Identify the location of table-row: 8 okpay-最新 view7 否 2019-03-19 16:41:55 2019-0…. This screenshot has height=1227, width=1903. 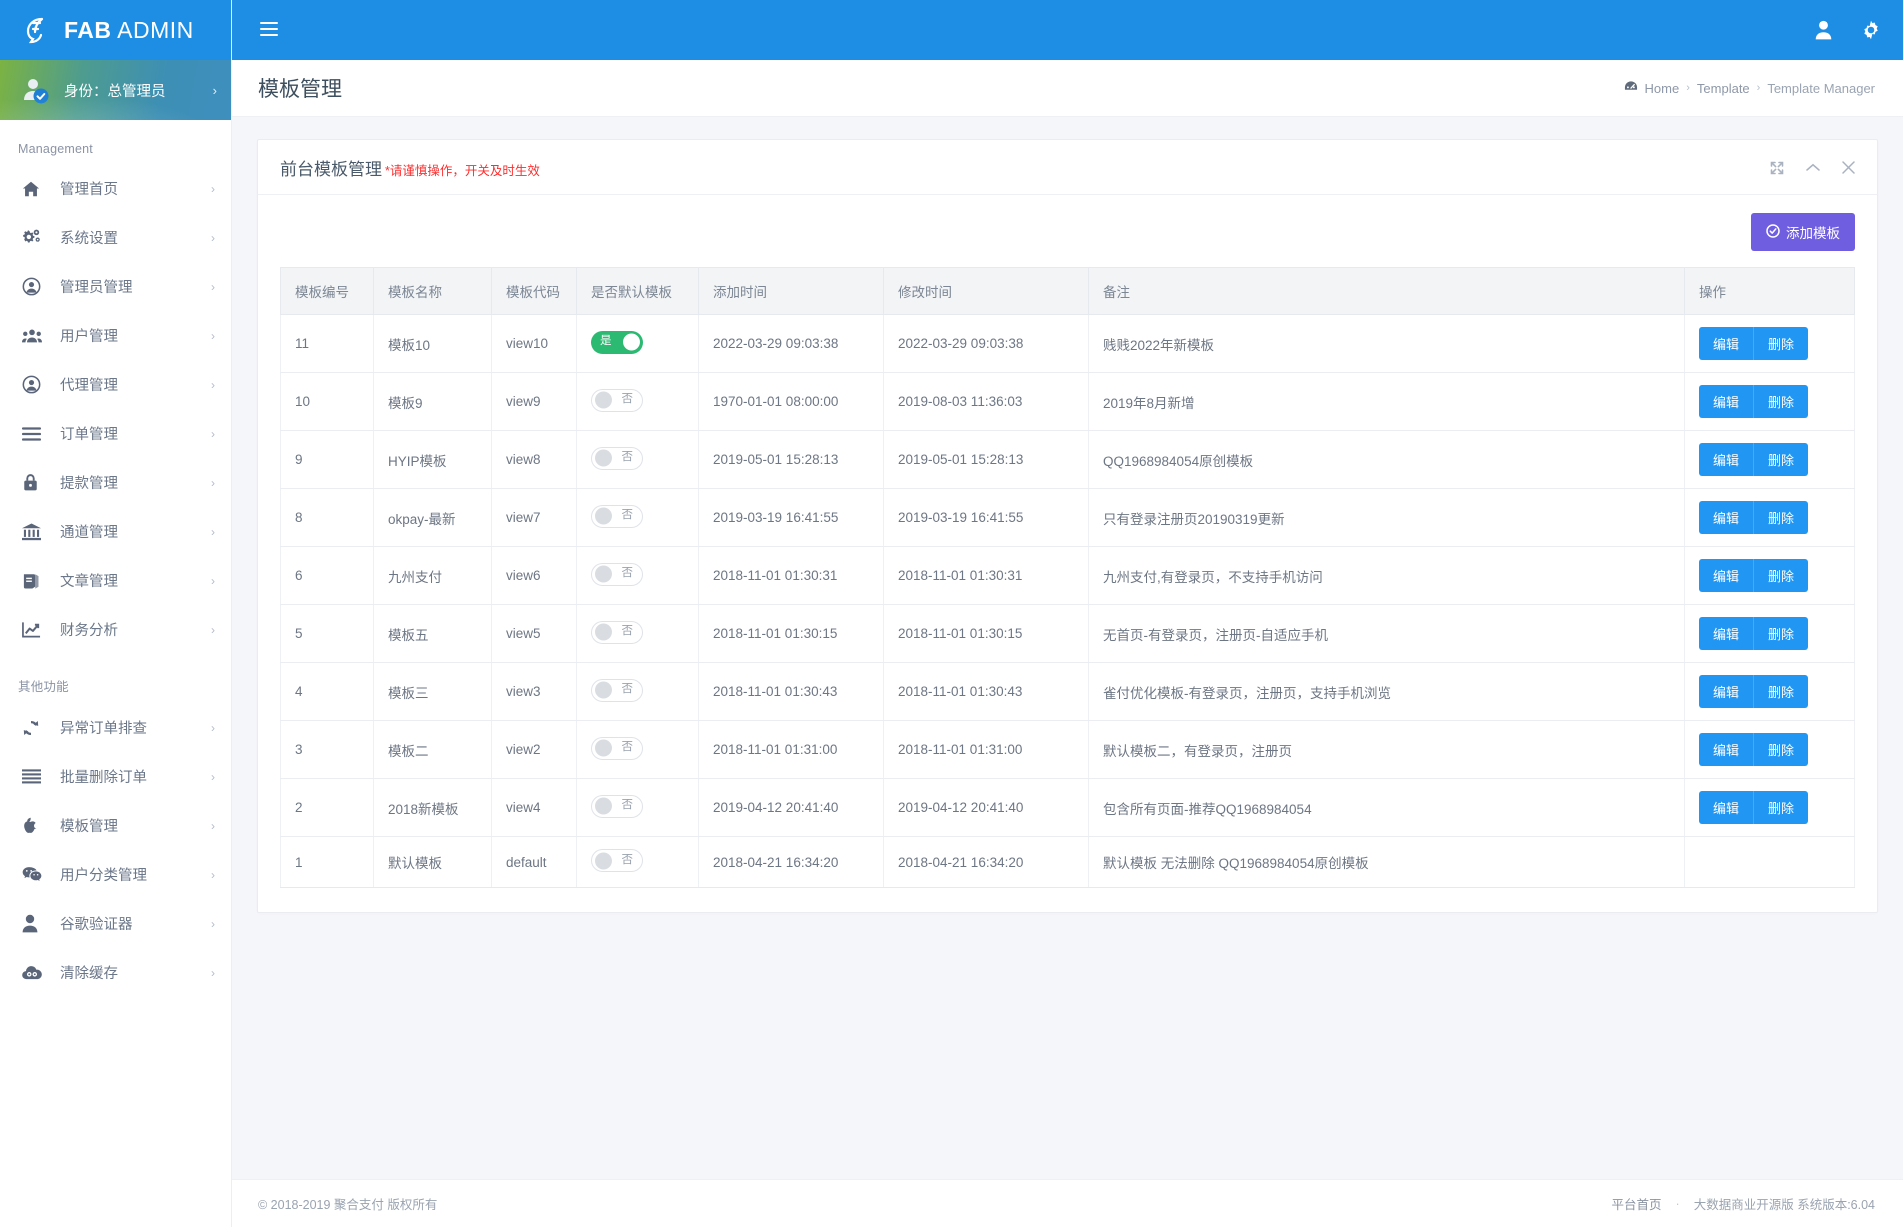
(1067, 517).